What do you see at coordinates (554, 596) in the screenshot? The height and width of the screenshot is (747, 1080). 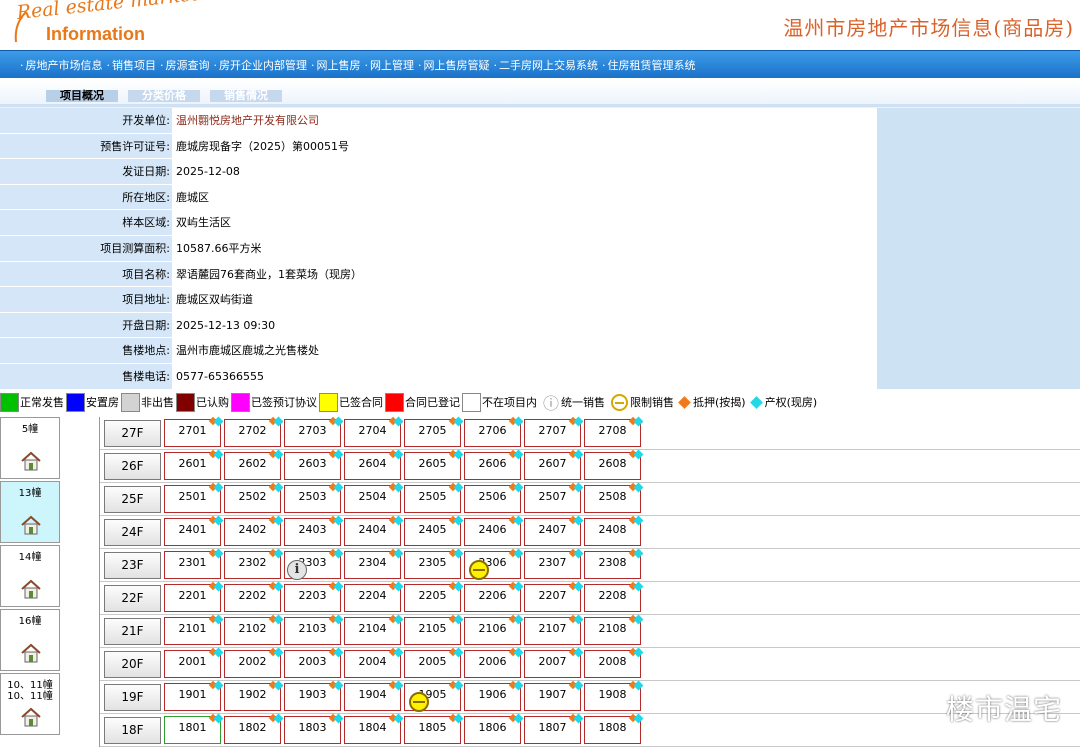 I see `unit-cell: 2207` at bounding box center [554, 596].